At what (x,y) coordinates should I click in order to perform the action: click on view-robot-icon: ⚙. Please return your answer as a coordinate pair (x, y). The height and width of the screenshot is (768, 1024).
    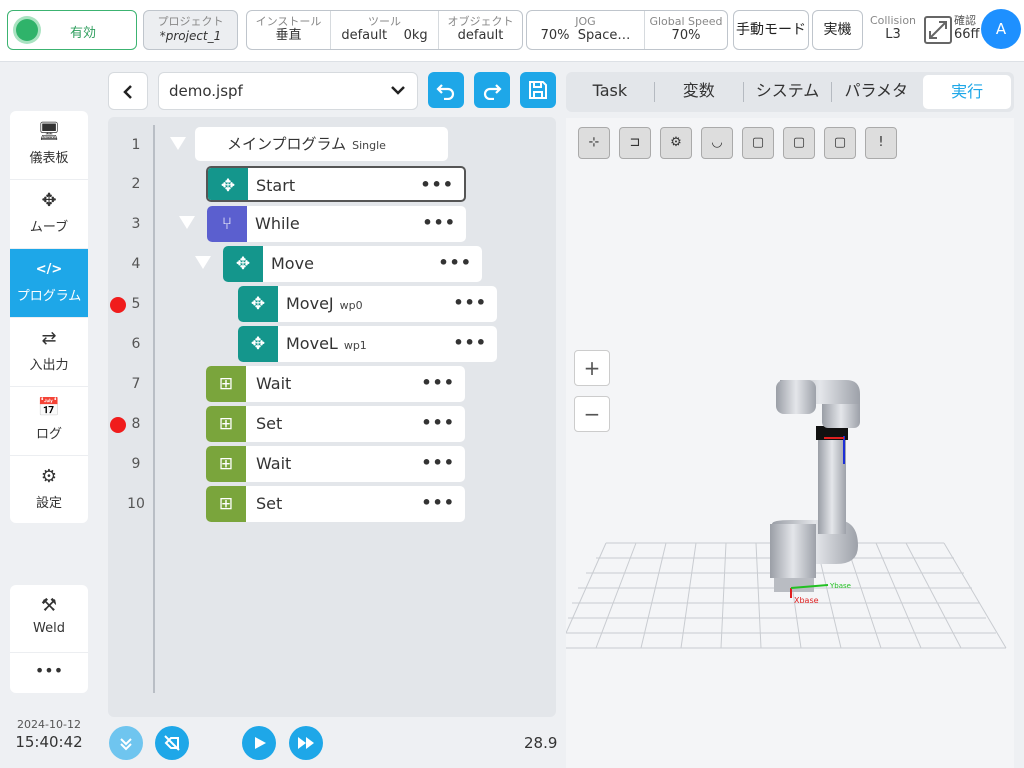
    Looking at the image, I should click on (676, 143).